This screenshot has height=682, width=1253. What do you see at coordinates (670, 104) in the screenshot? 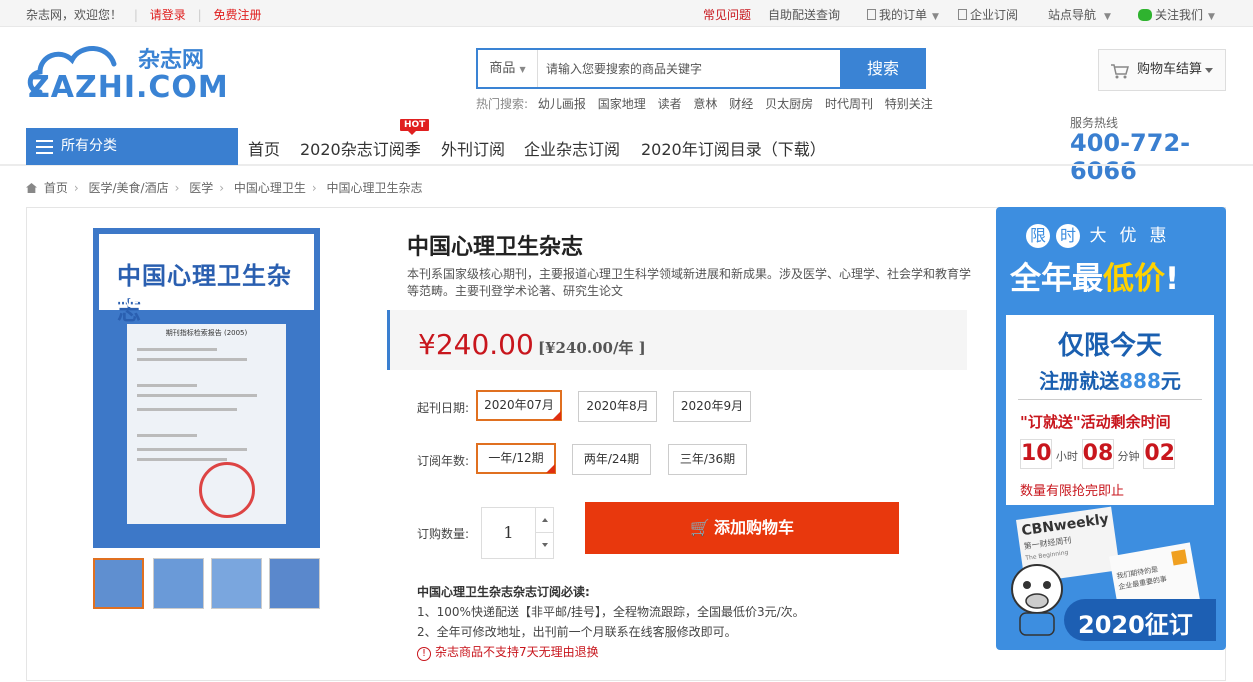
I see `hot-word: 读者` at bounding box center [670, 104].